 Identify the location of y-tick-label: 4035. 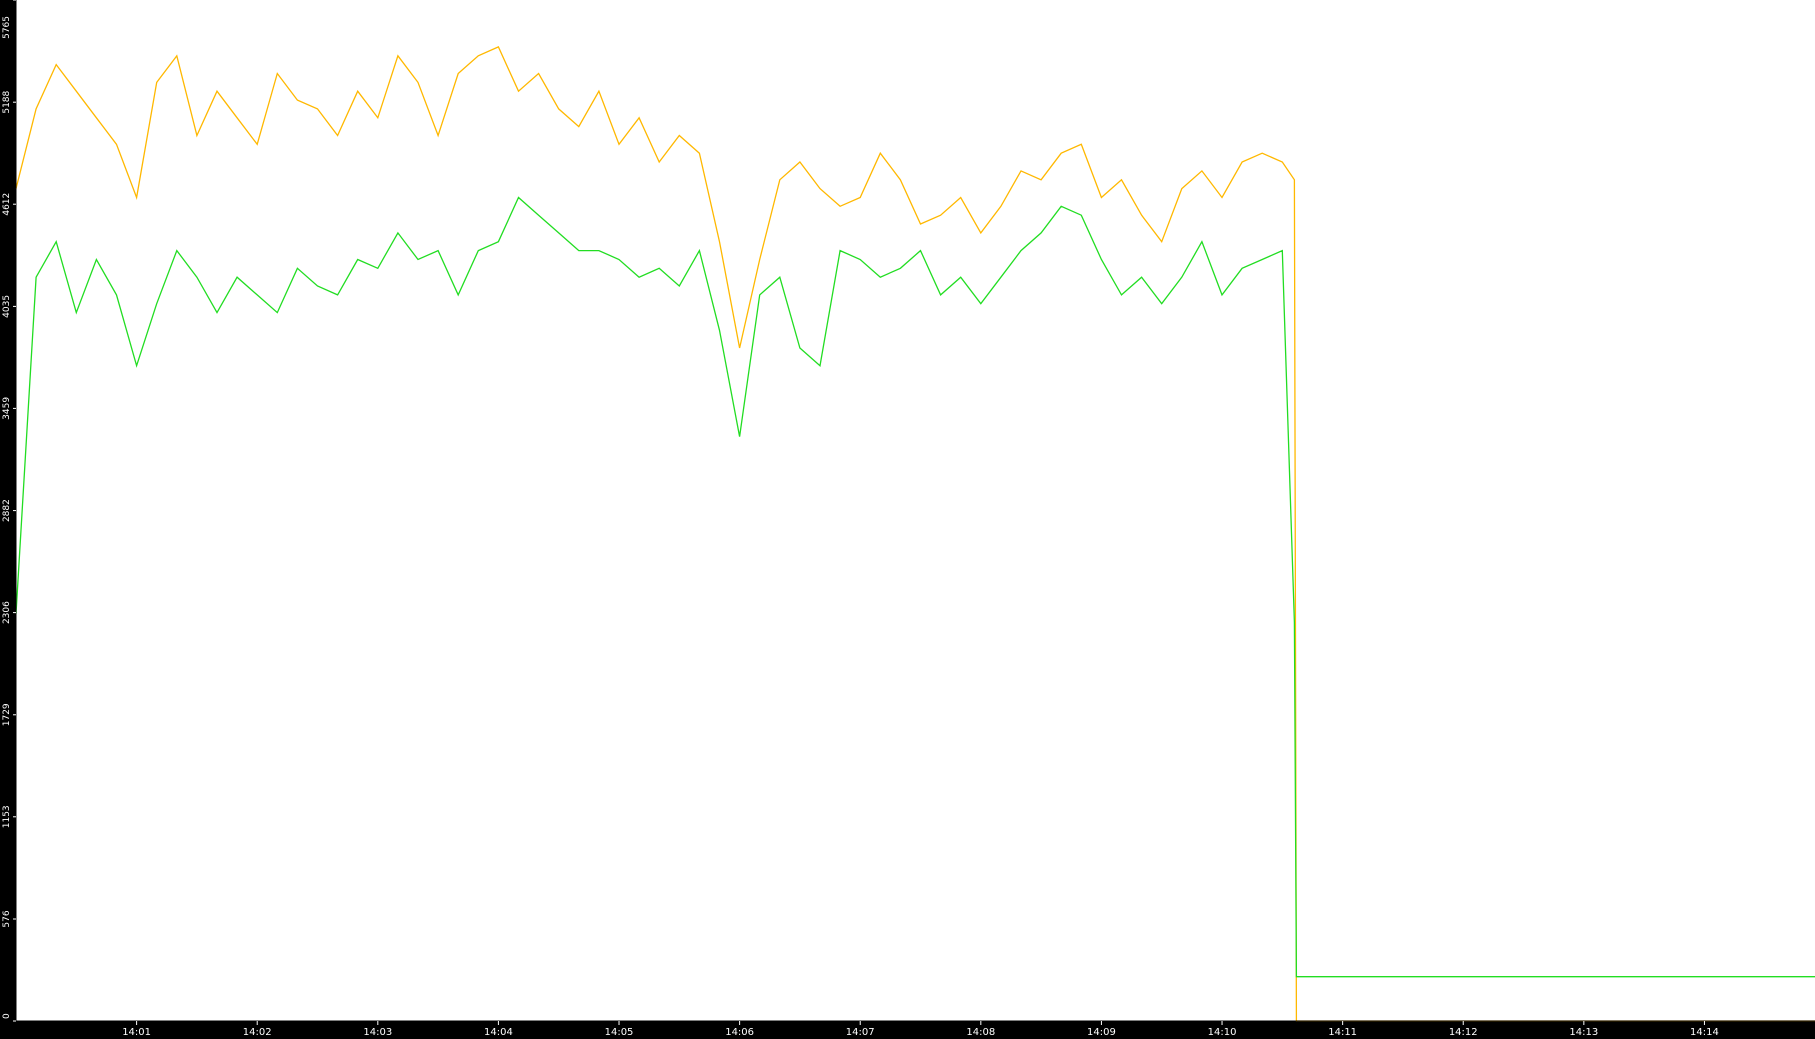
(7, 306).